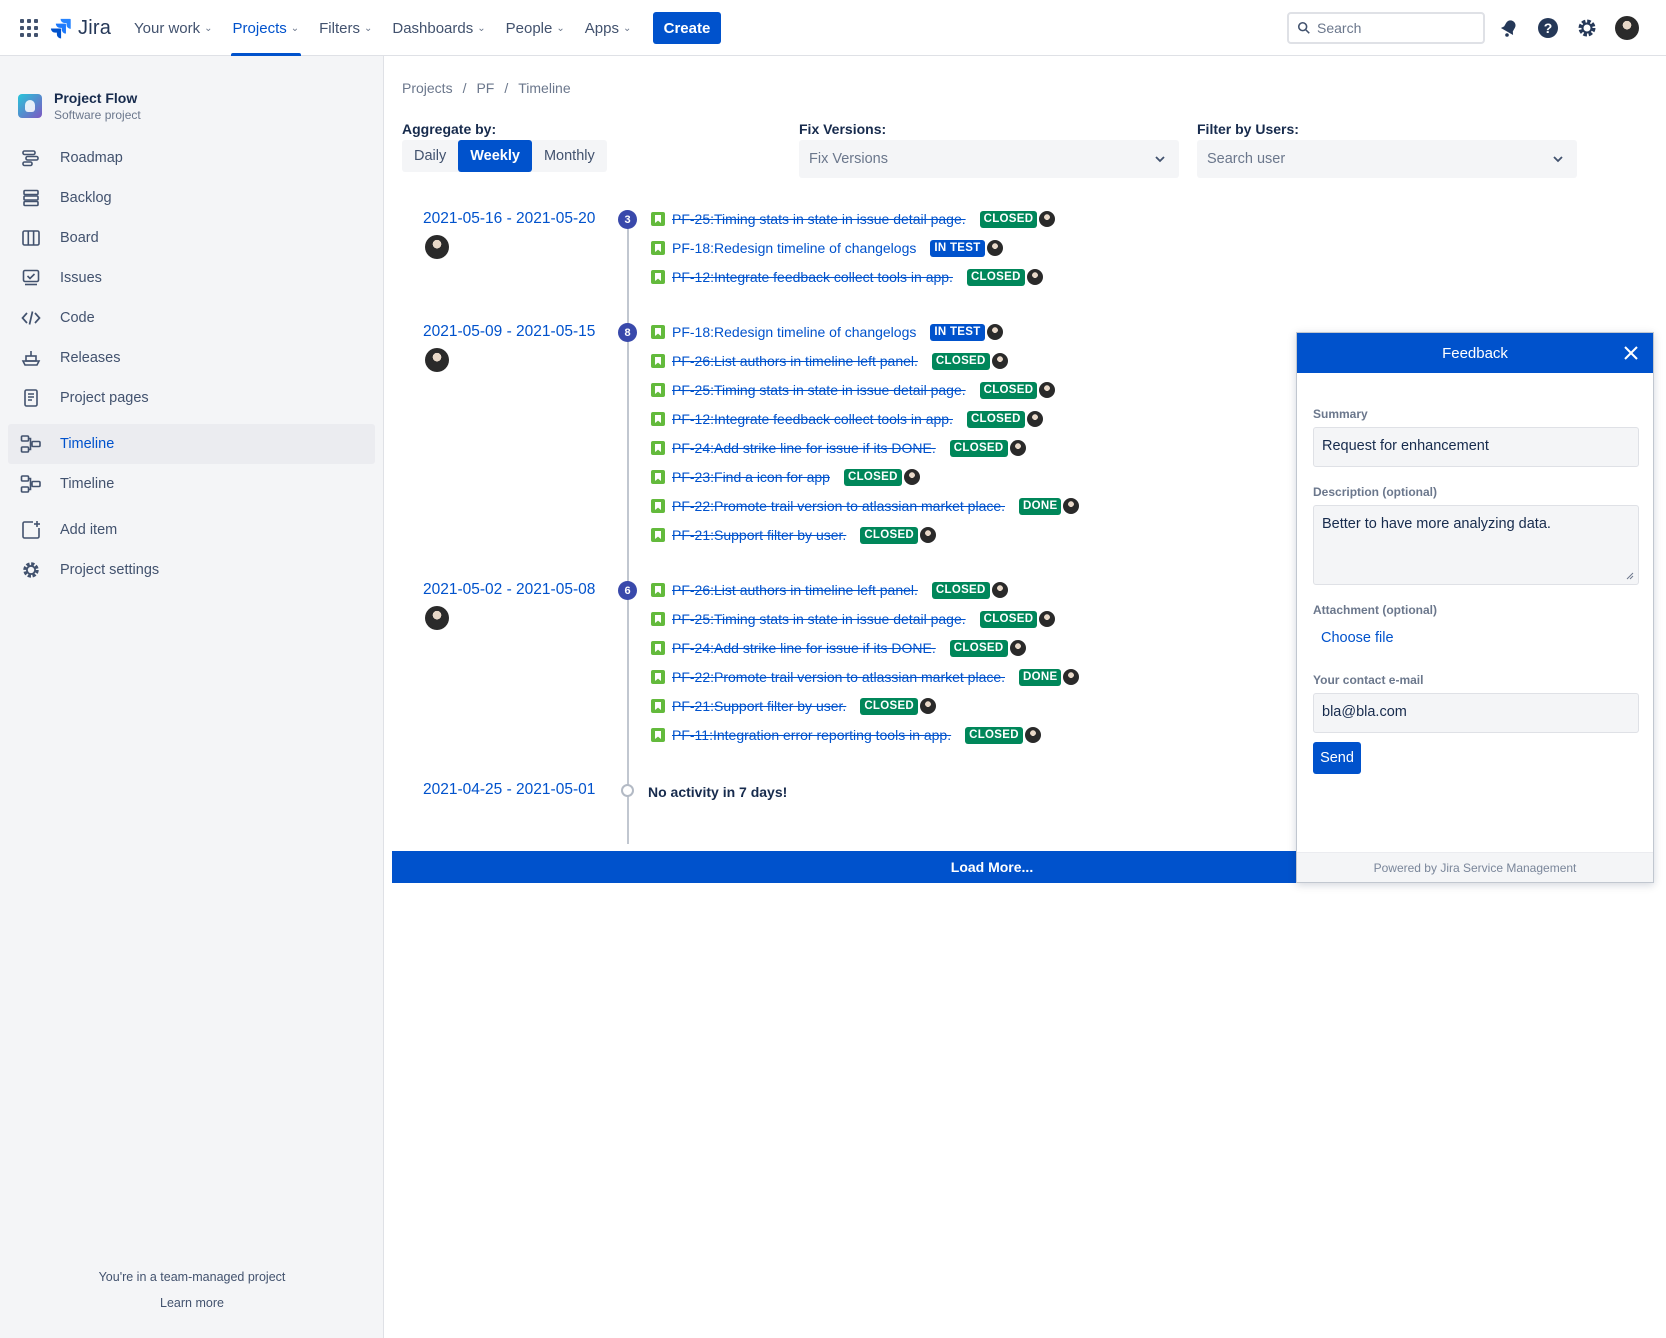  What do you see at coordinates (1587, 28) in the screenshot?
I see `settings-icon` at bounding box center [1587, 28].